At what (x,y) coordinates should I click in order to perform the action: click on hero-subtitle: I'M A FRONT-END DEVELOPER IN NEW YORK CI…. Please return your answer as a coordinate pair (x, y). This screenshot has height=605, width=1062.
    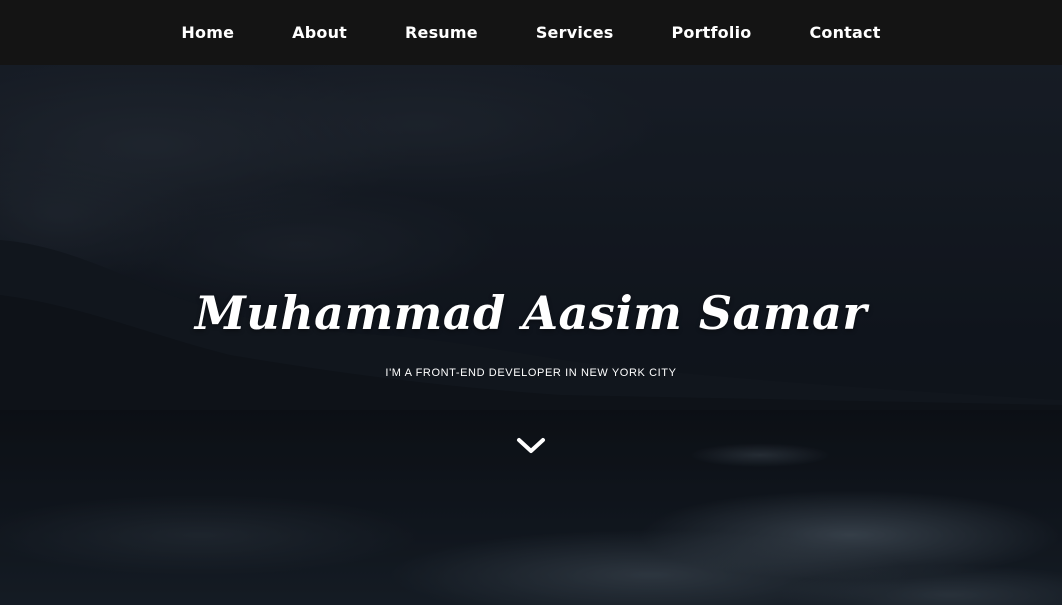
    Looking at the image, I should click on (531, 373).